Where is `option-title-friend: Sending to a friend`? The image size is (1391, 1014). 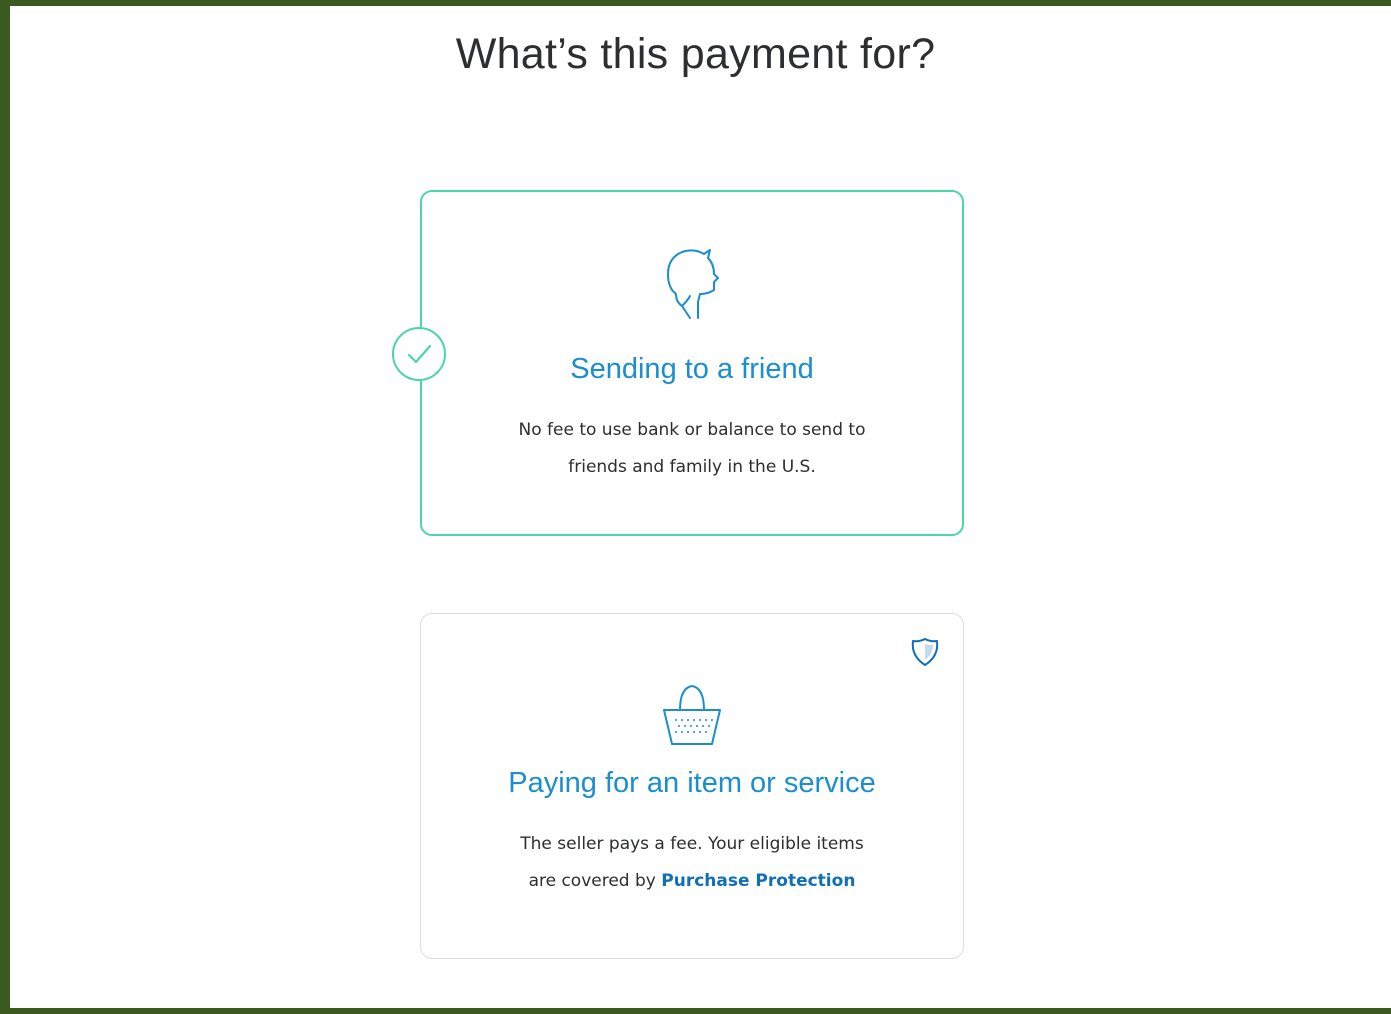
option-title-friend: Sending to a friend is located at coordinates (692, 369).